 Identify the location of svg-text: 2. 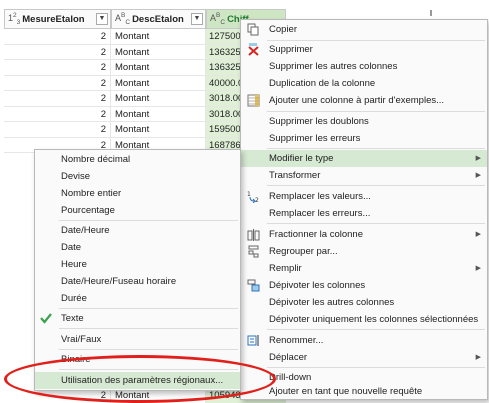
(257, 200).